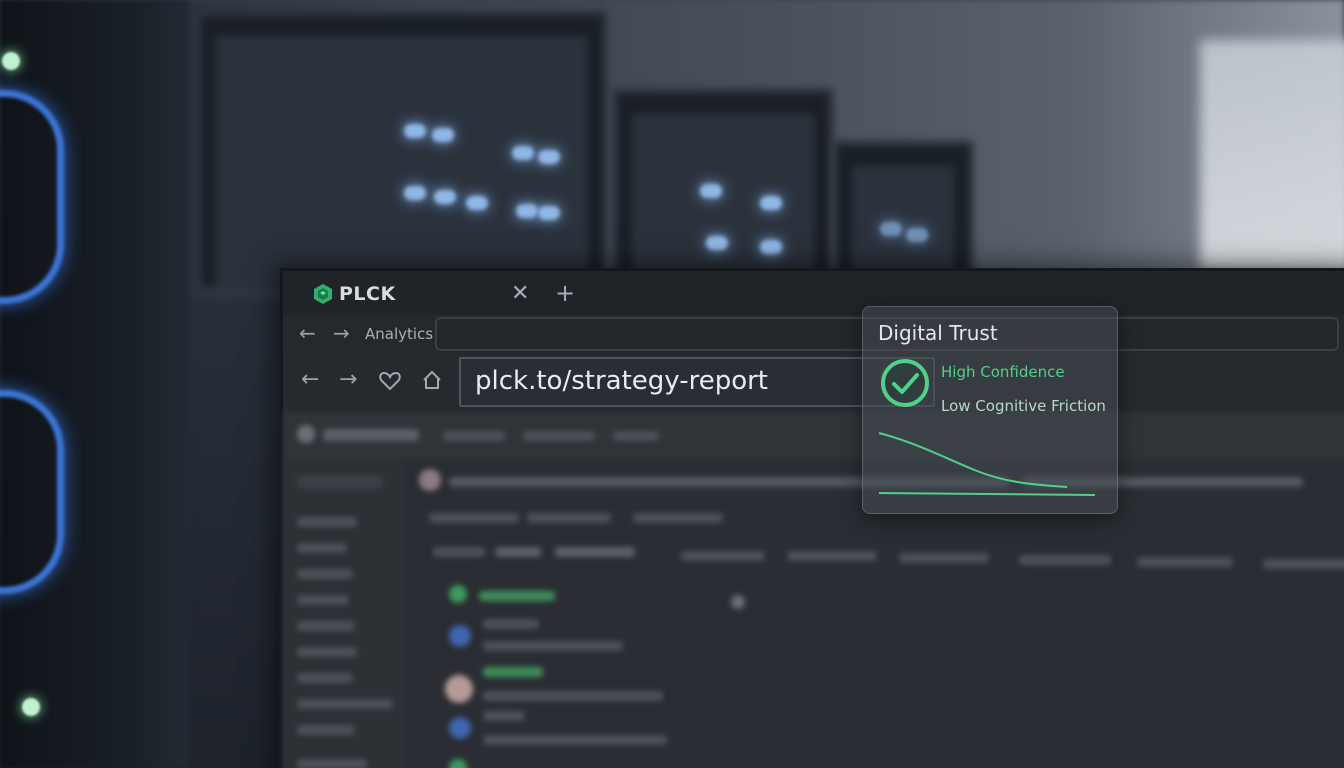 This screenshot has height=768, width=1344. I want to click on tab-bar: PLCK ✕ +, so click(813, 293).